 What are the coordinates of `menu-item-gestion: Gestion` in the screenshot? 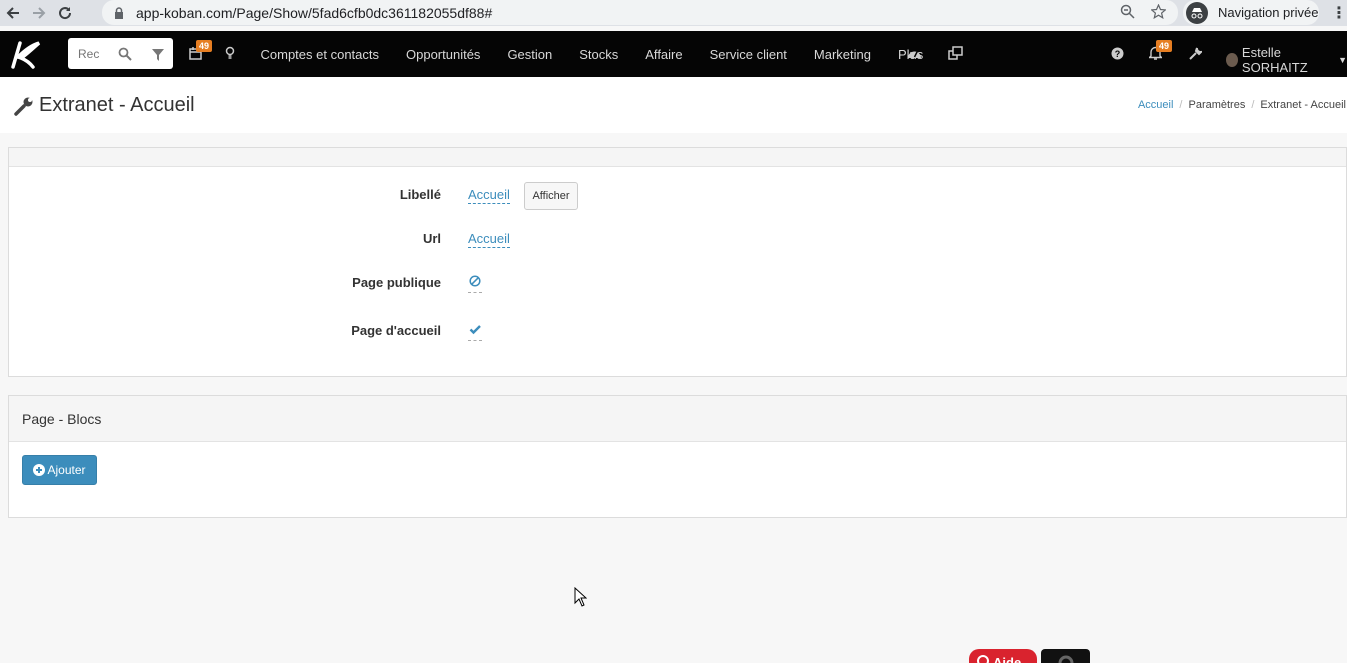 It's located at (530, 54).